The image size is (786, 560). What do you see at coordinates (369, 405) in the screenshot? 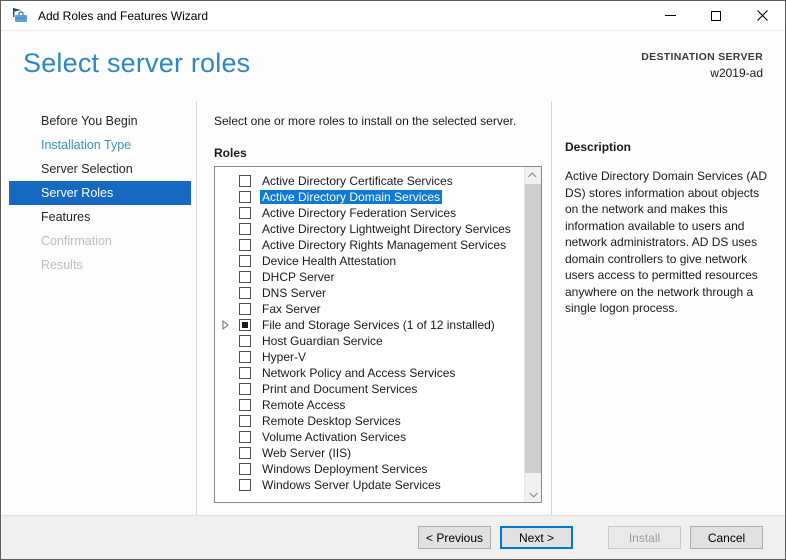
I see `role-row: Remote Access` at bounding box center [369, 405].